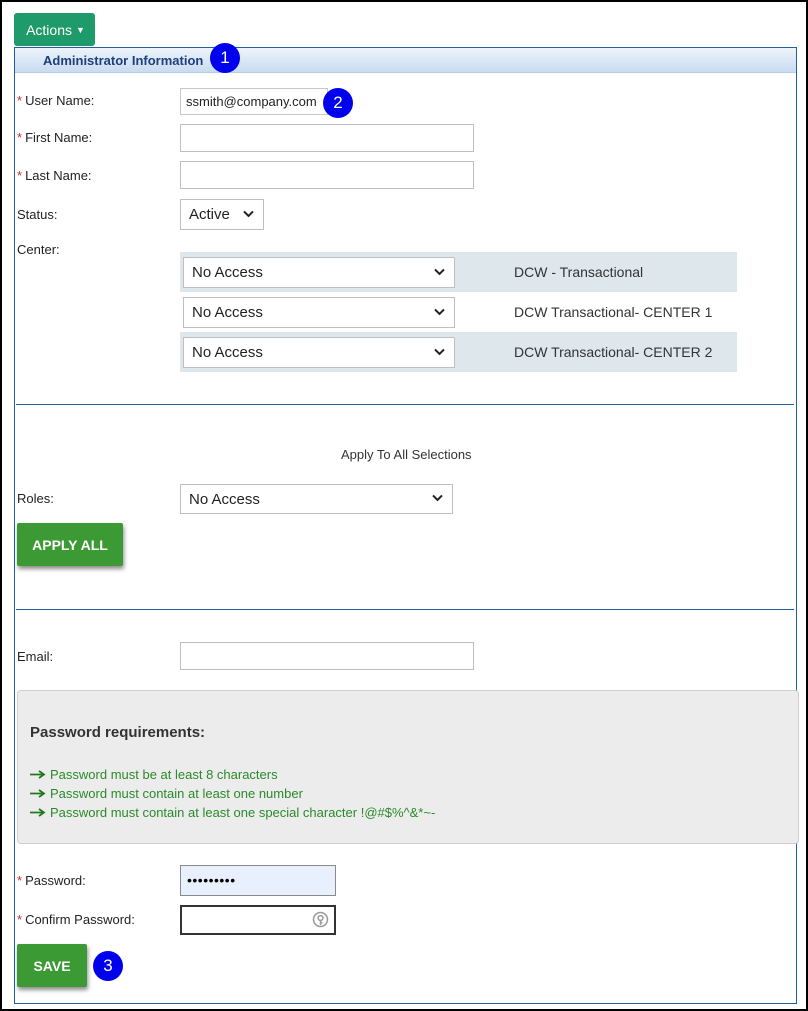 The height and width of the screenshot is (1011, 808). Describe the element at coordinates (258, 880) in the screenshot. I see `password-field: •••••••••` at that location.